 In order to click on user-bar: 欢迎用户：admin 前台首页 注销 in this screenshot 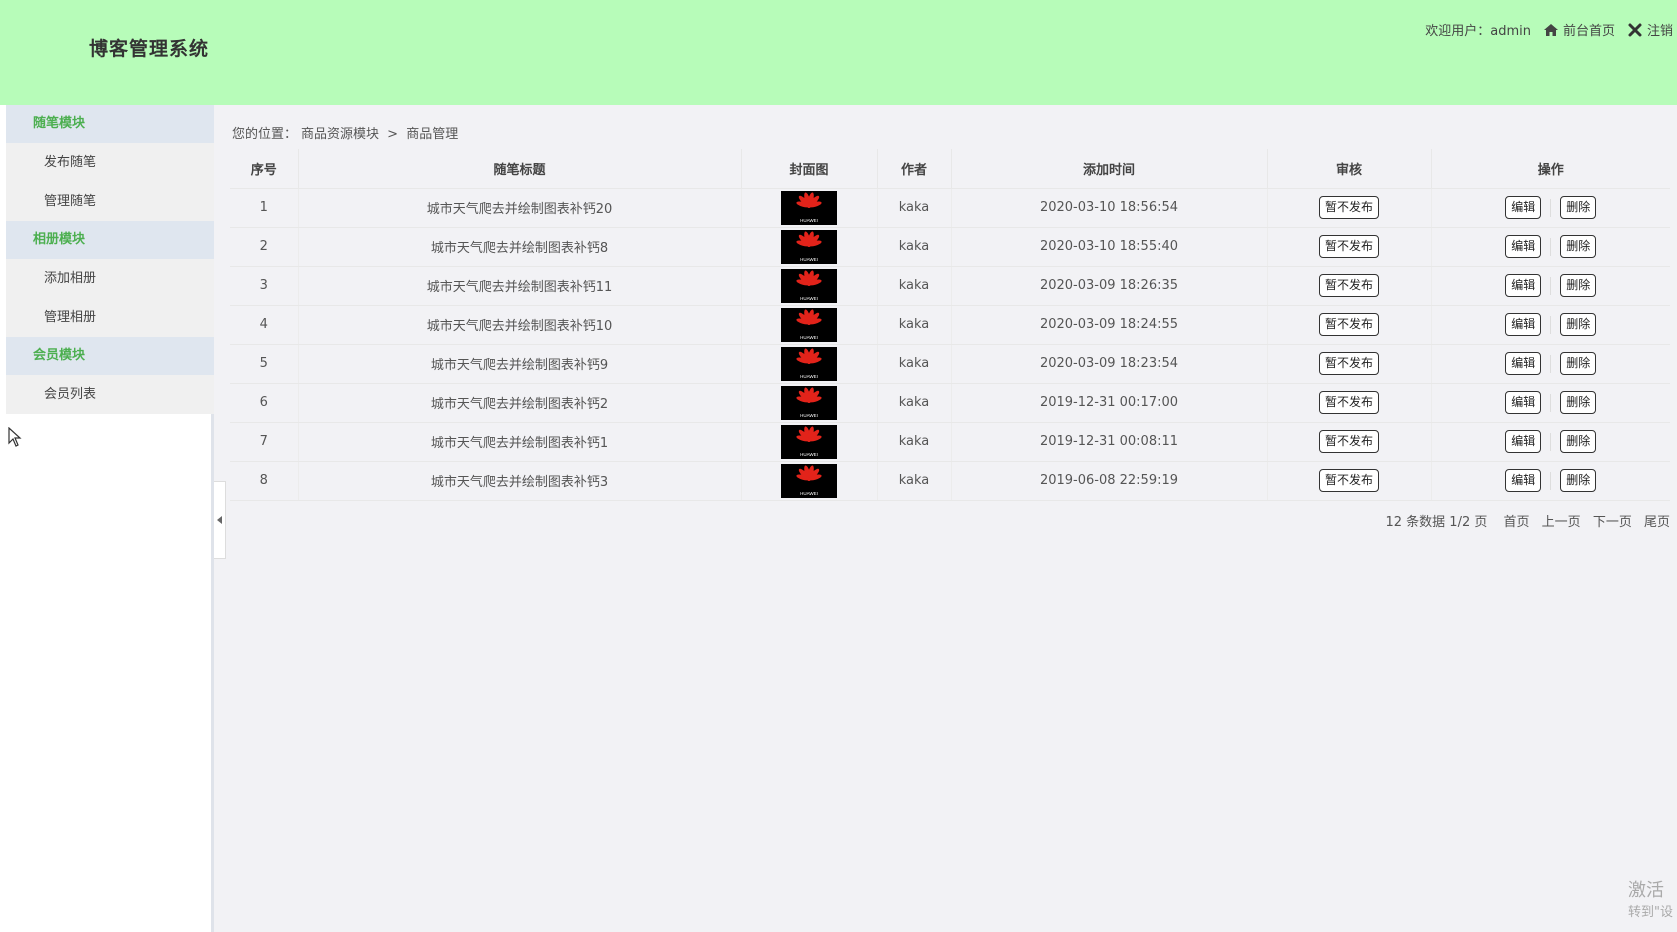, I will do `click(1549, 29)`.